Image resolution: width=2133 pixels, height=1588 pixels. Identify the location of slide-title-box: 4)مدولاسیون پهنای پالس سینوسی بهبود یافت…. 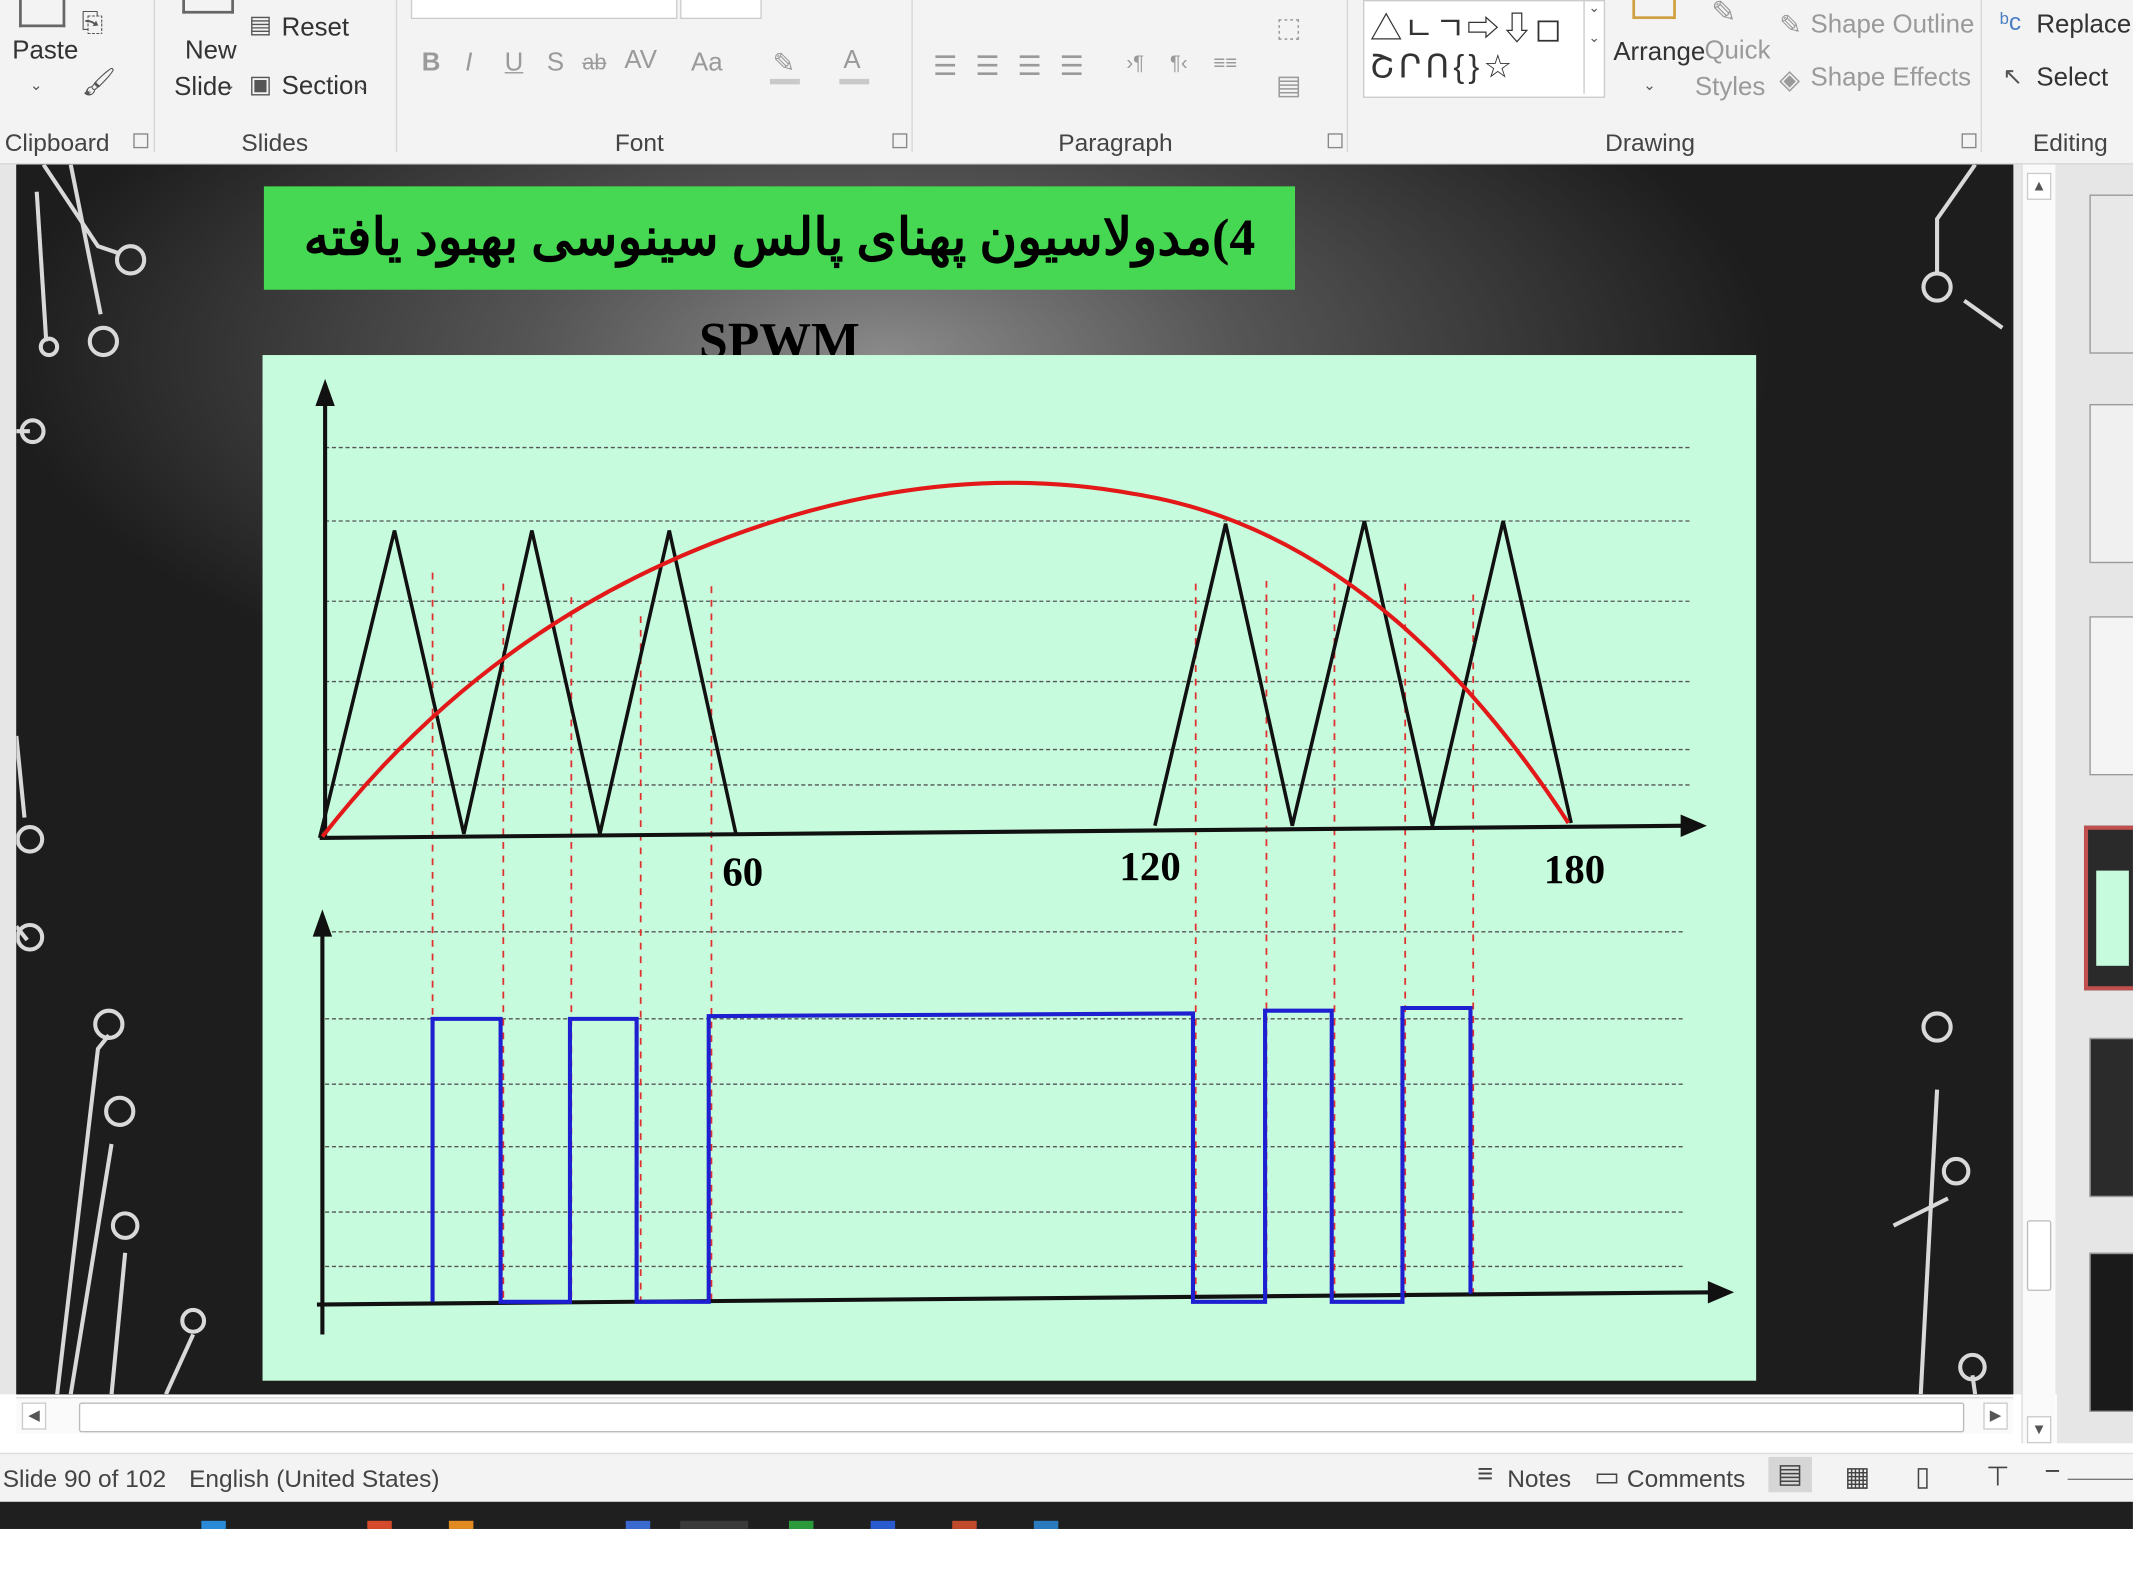
(779, 278).